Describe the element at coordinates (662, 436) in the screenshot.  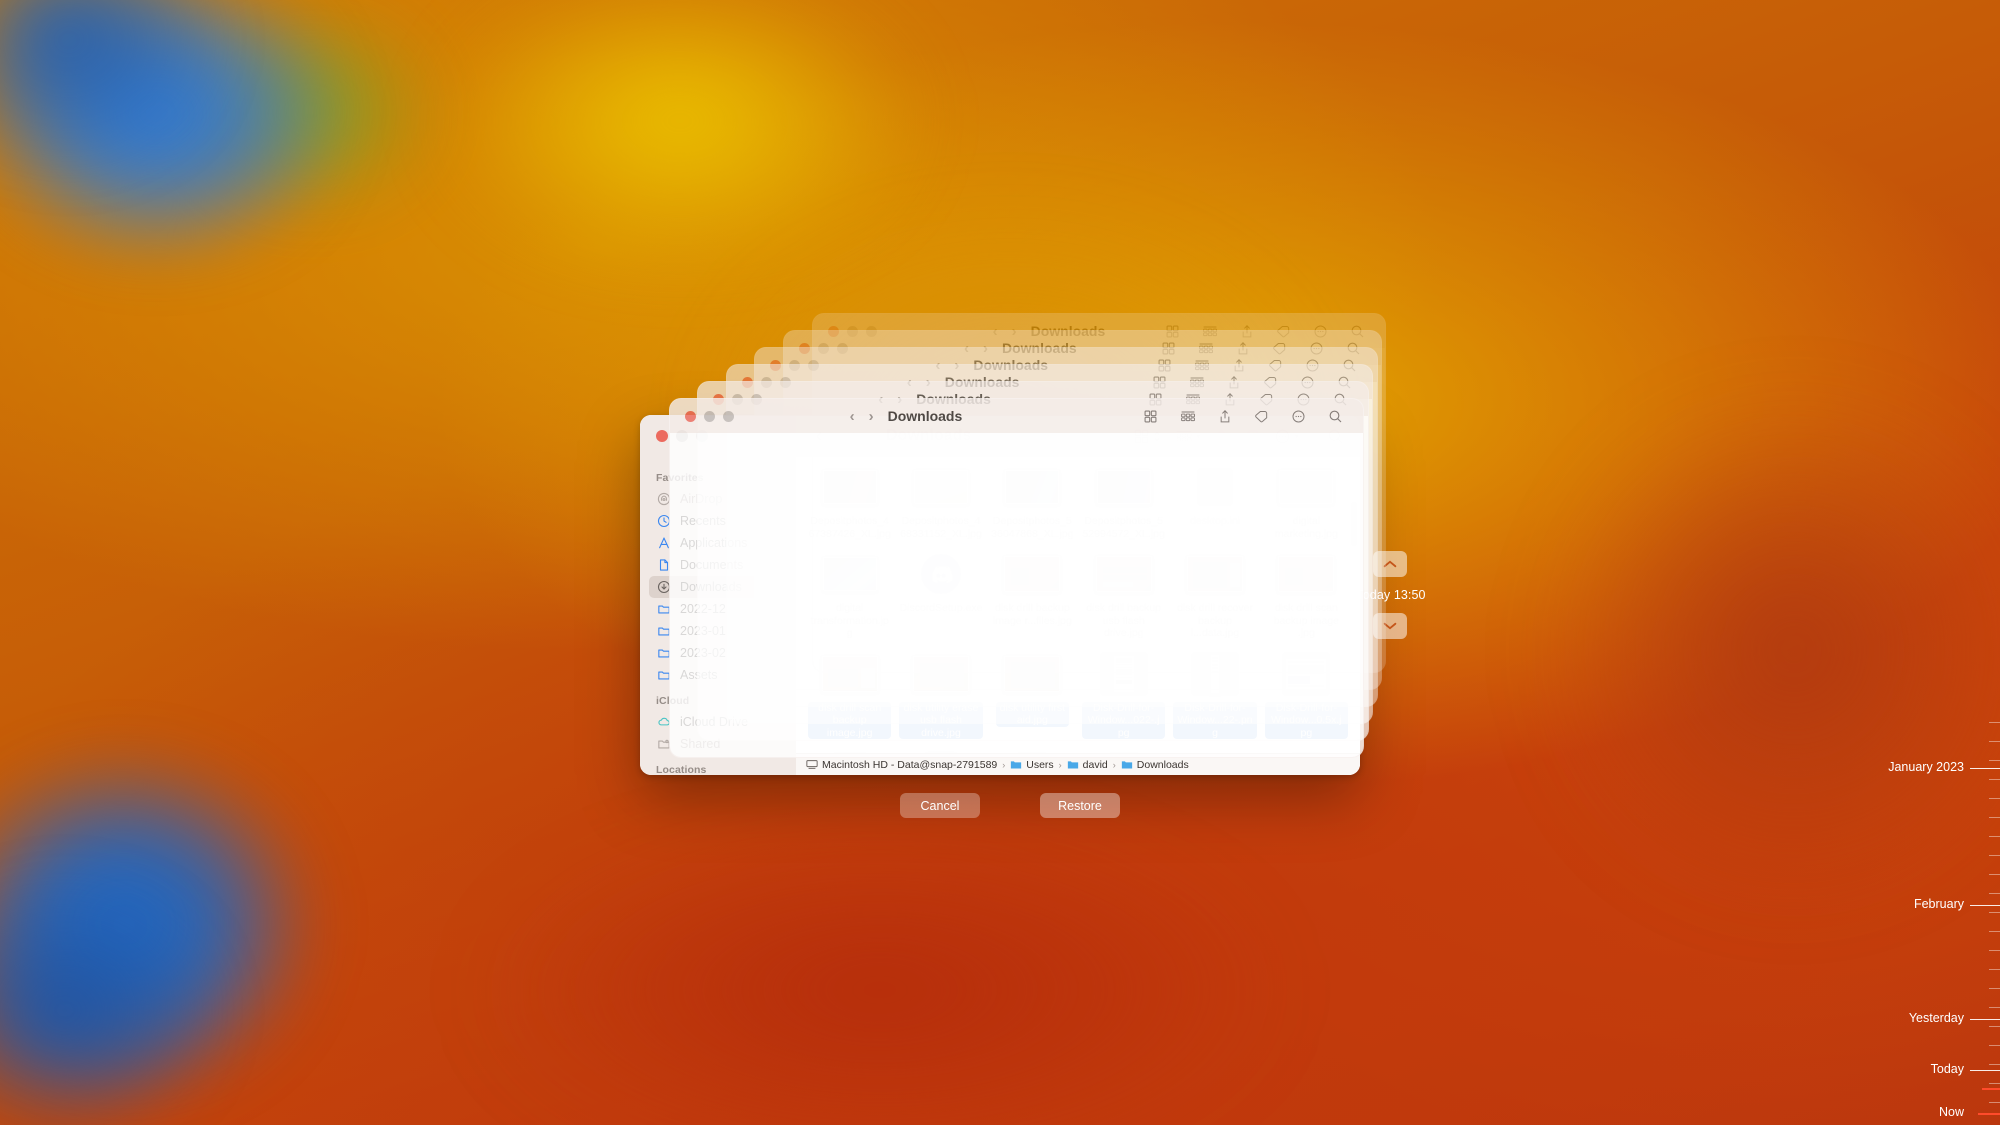
I see `close-button` at that location.